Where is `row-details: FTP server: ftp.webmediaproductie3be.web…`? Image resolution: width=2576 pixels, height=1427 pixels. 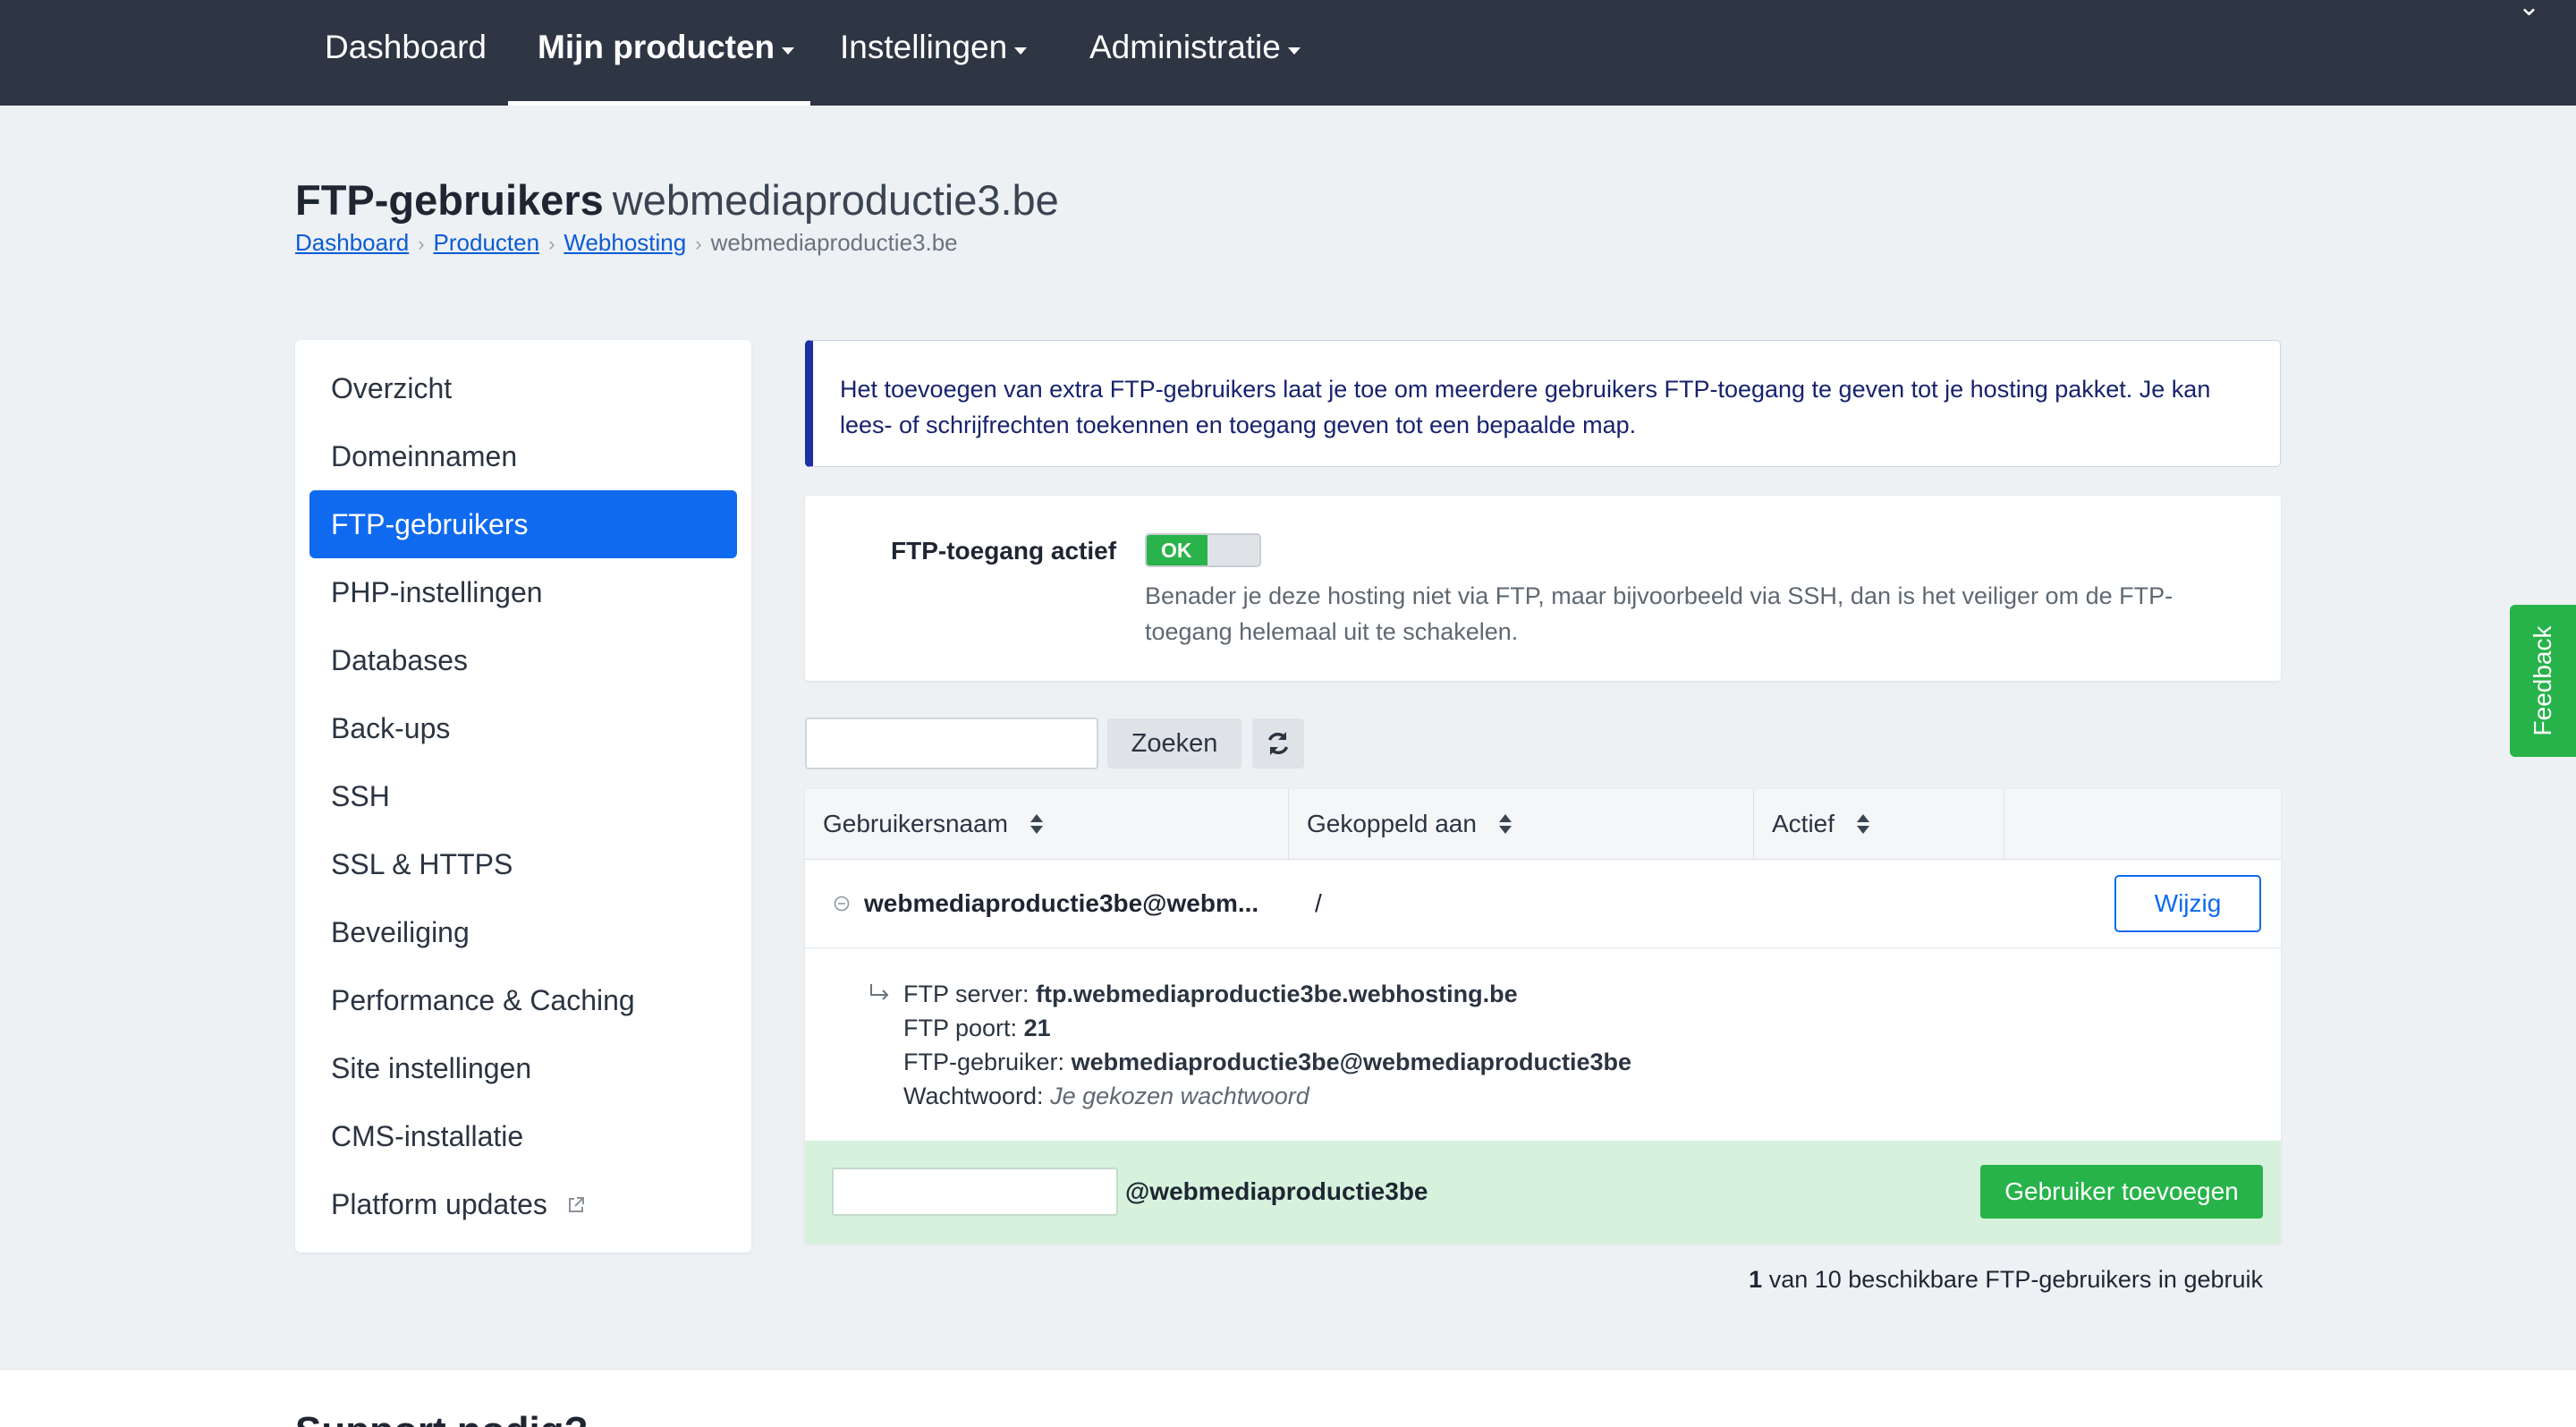
row-details: FTP server: ftp.webmediaproductie3be.web… is located at coordinates (1543, 1044).